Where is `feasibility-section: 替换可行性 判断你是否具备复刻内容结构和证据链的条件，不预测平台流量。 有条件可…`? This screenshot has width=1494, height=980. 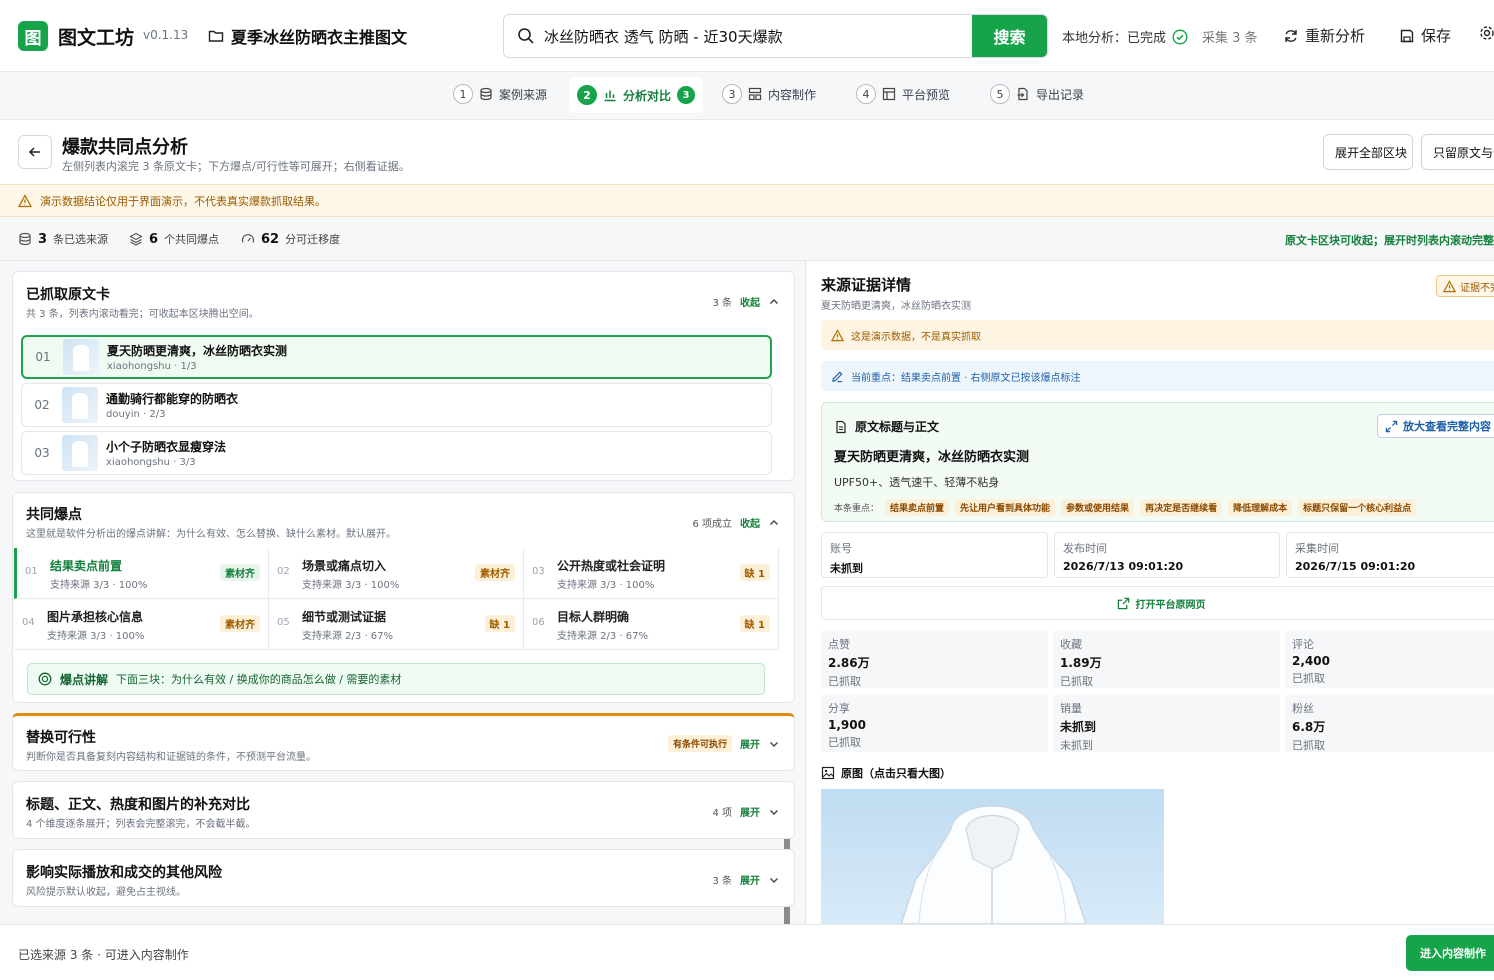 feasibility-section: 替换可行性 判断你是否具备复刻内容结构和证据链的条件，不预测平台流量。 有条件可… is located at coordinates (403, 742).